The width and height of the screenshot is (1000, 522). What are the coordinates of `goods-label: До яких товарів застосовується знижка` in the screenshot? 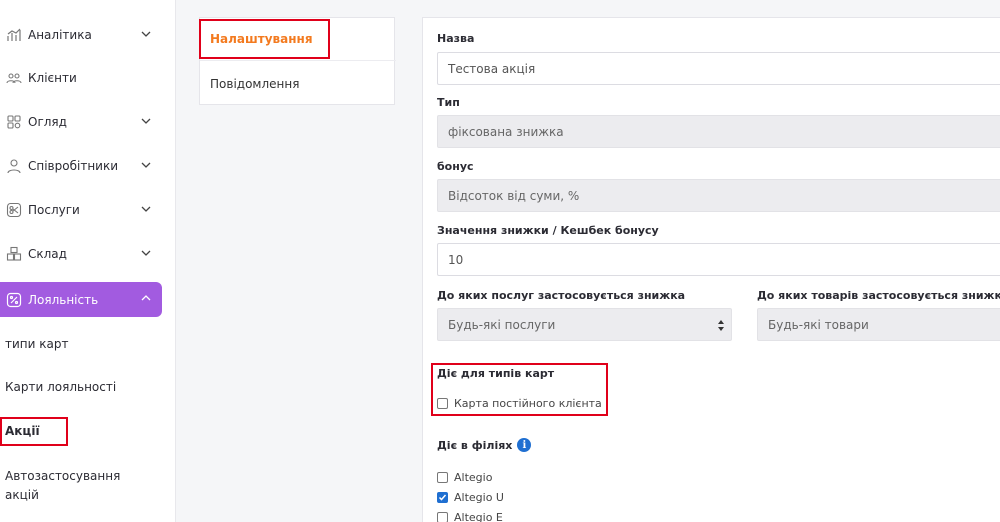 It's located at (878, 295).